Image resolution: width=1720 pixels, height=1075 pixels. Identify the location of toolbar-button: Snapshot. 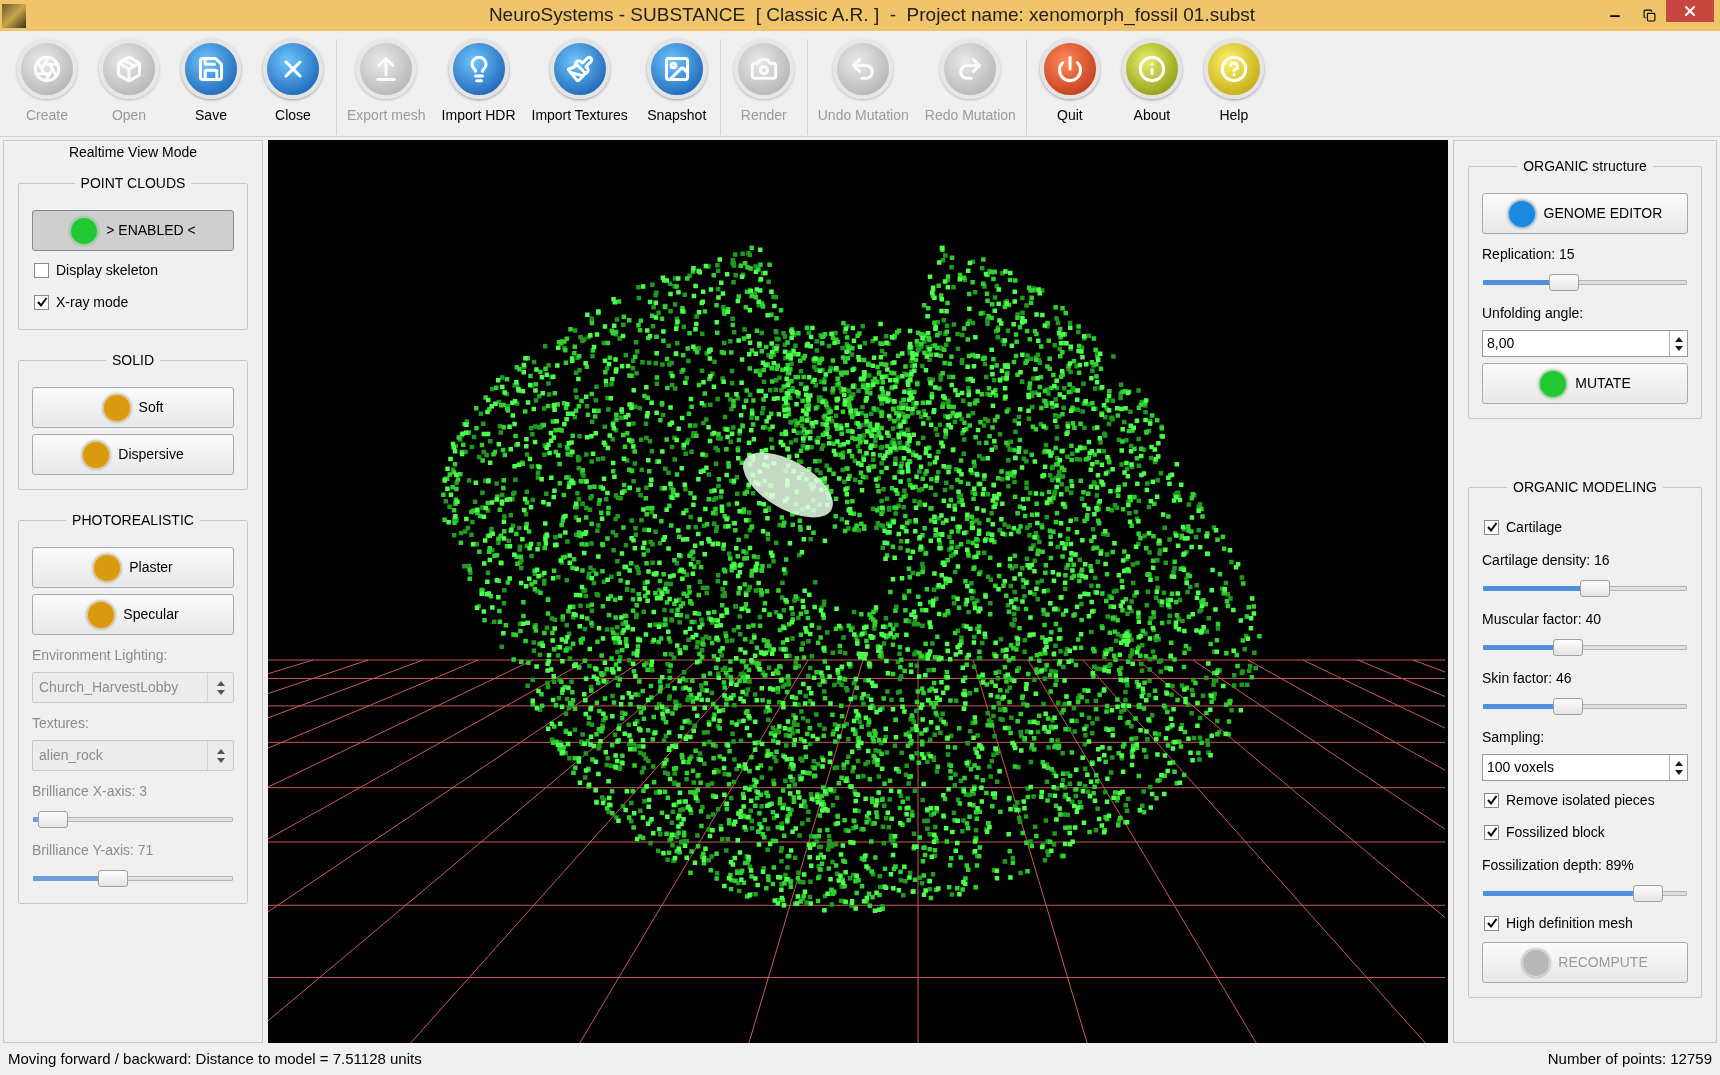
(676, 82).